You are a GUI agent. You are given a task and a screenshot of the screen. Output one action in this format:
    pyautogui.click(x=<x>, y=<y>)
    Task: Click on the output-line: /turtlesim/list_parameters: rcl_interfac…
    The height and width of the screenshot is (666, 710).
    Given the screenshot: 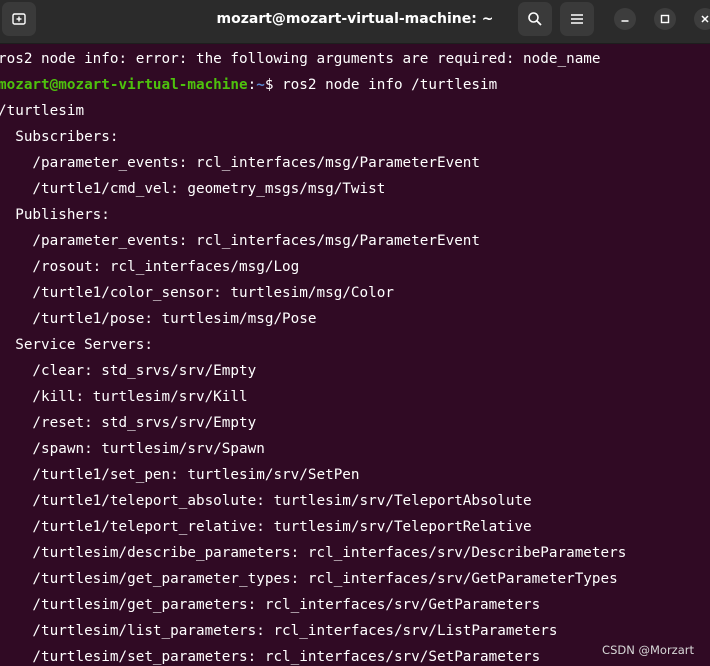 What is the action you would take?
    pyautogui.click(x=279, y=631)
    